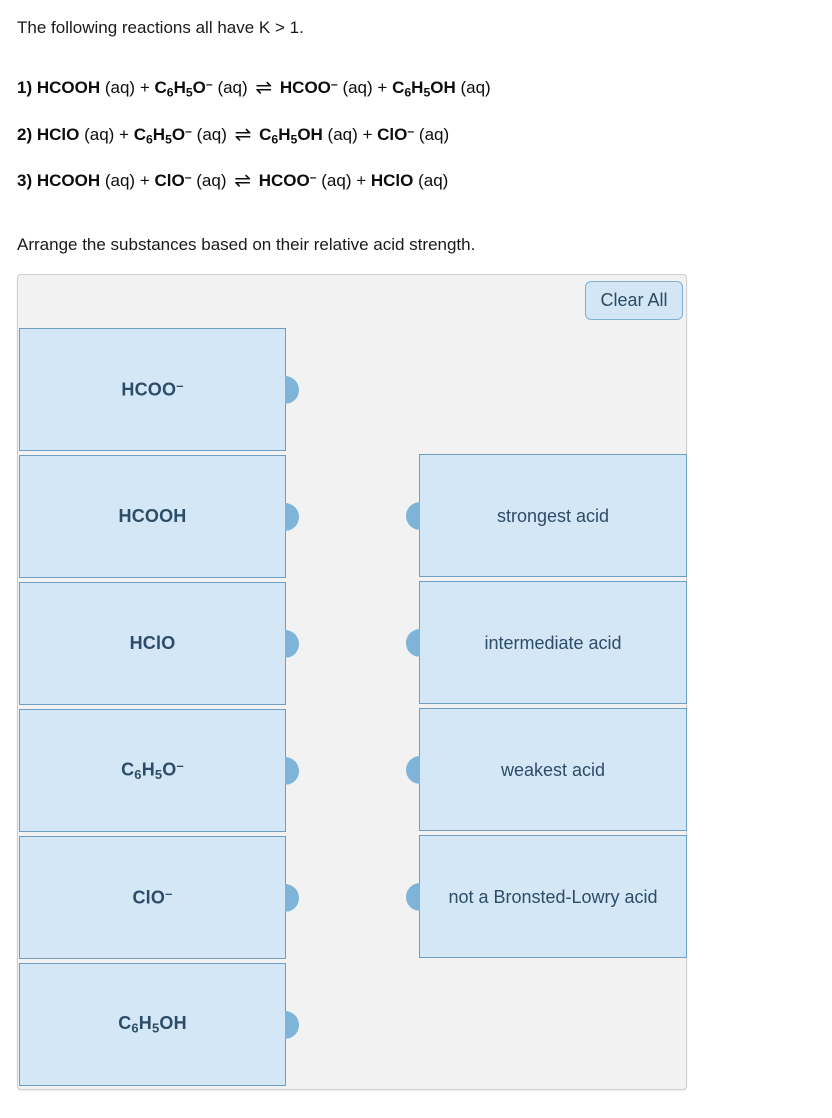 Image resolution: width=832 pixels, height=1118 pixels. What do you see at coordinates (25, 88) in the screenshot?
I see `reaction-number: 1)` at bounding box center [25, 88].